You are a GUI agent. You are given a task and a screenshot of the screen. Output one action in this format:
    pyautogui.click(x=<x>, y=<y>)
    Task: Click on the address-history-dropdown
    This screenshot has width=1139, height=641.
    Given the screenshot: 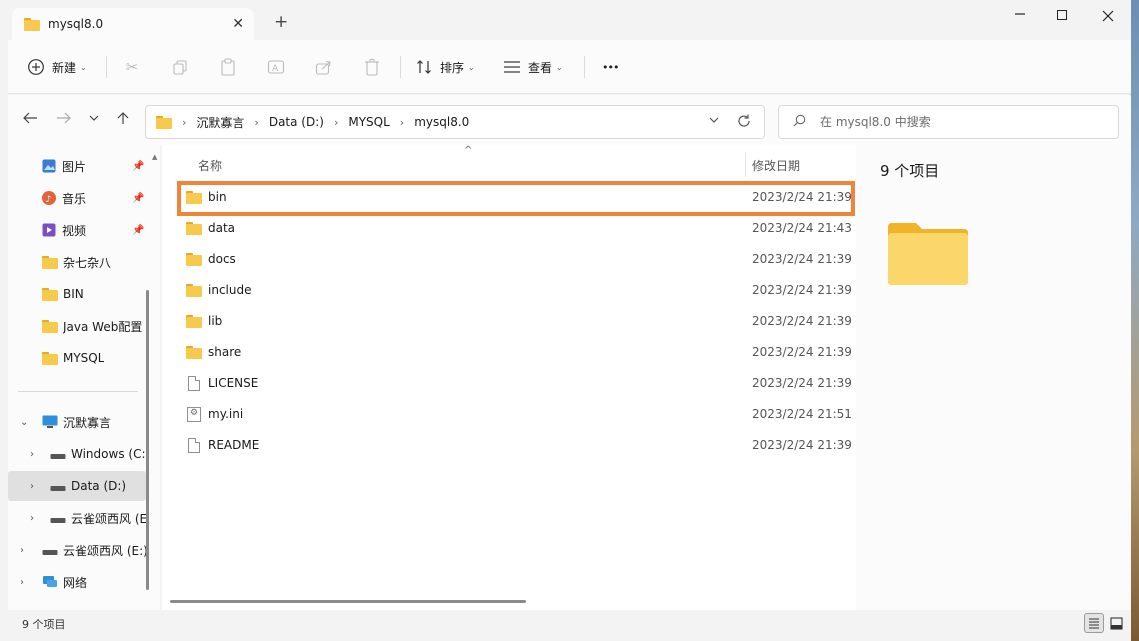 What is the action you would take?
    pyautogui.click(x=714, y=121)
    